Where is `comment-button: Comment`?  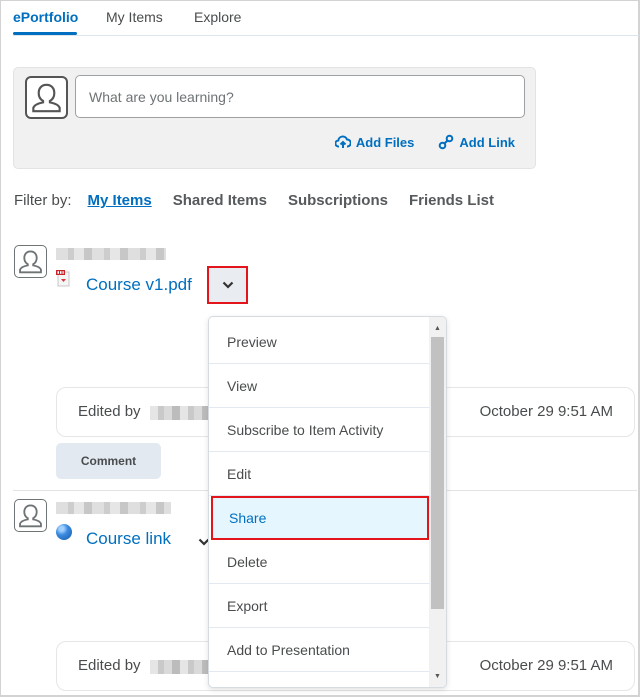
comment-button: Comment is located at coordinates (108, 461).